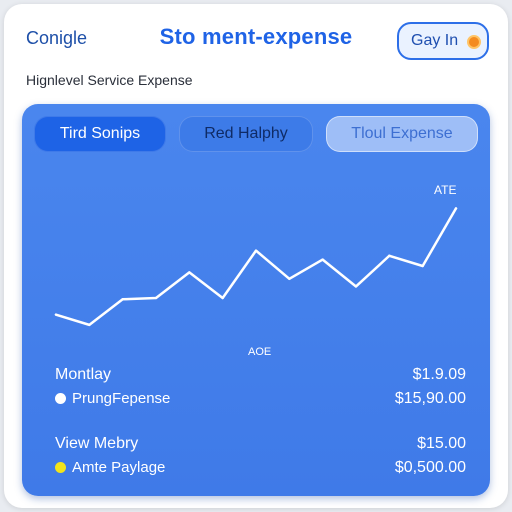 The image size is (512, 512). What do you see at coordinates (402, 134) in the screenshot?
I see `tab-tloul-expense: Tloul Expense` at bounding box center [402, 134].